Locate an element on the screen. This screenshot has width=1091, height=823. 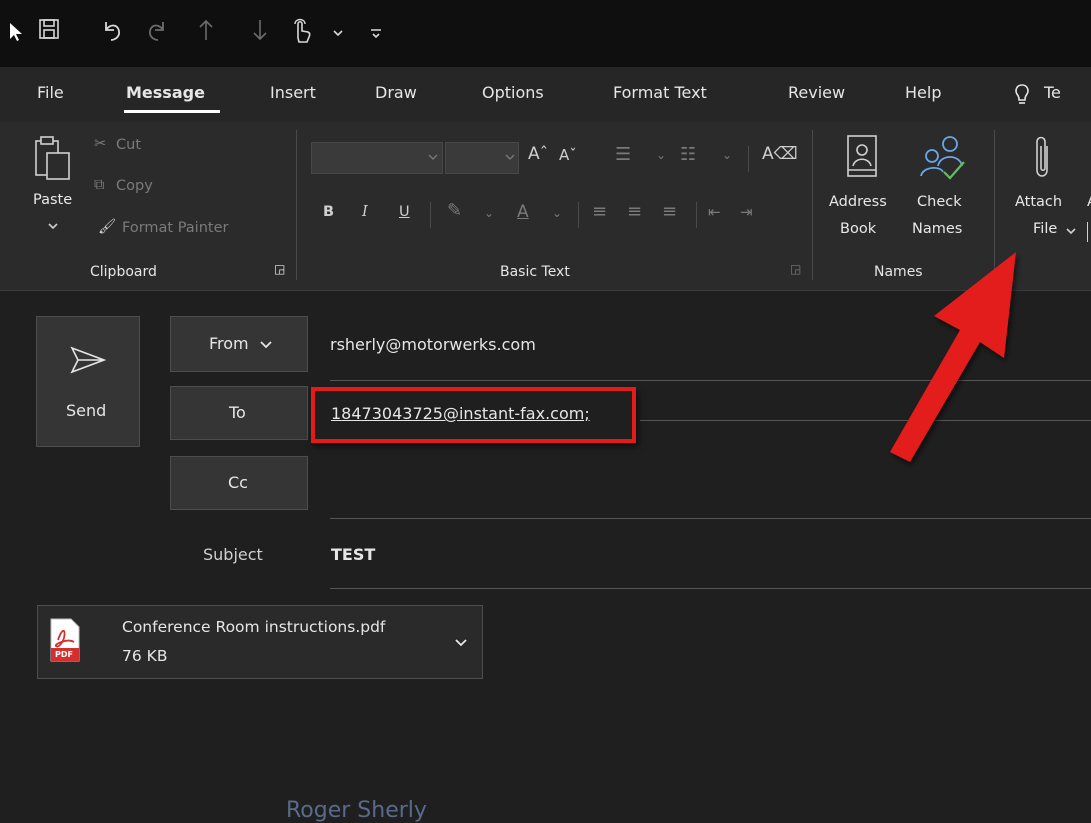
decrease-indent-icon: ⇤ is located at coordinates (714, 212).